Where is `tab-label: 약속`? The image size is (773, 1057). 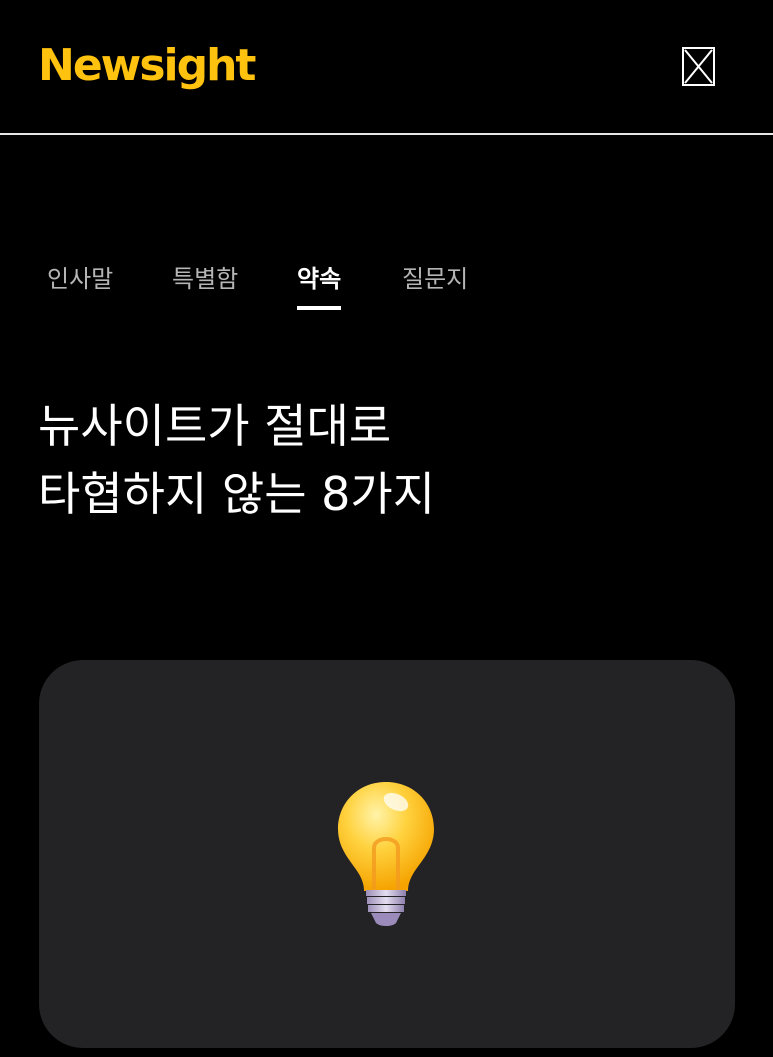 tab-label: 약속 is located at coordinates (319, 279).